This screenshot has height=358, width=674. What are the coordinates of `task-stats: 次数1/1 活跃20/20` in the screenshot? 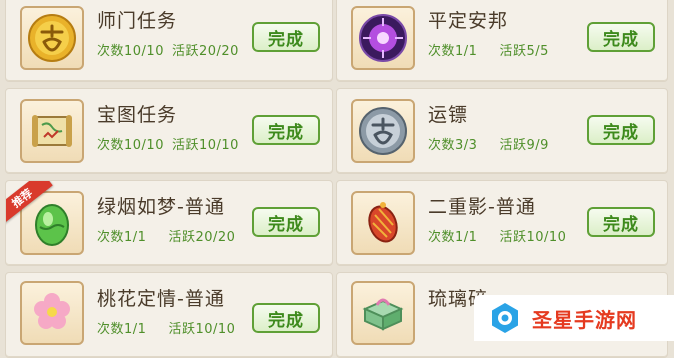 It's located at (166, 235).